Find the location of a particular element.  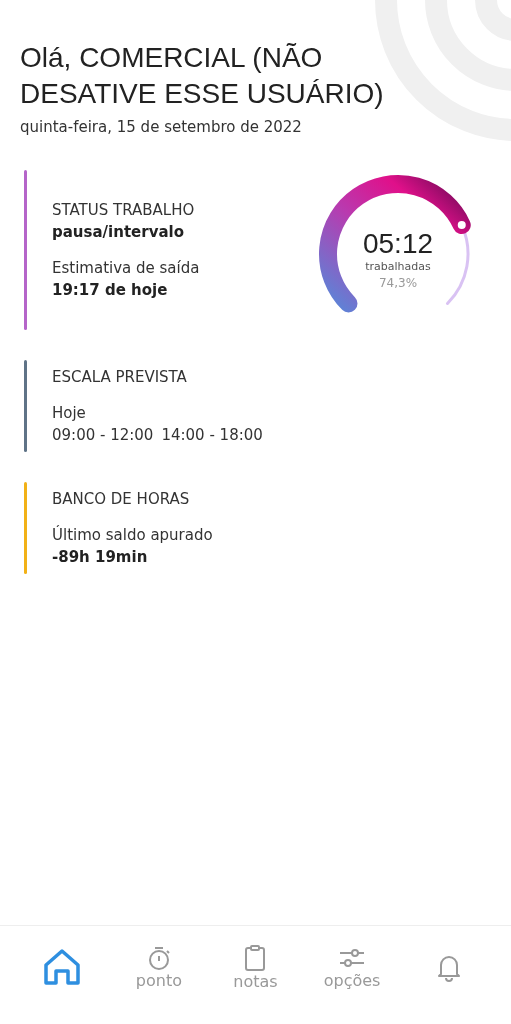

home-icon is located at coordinates (62, 967).